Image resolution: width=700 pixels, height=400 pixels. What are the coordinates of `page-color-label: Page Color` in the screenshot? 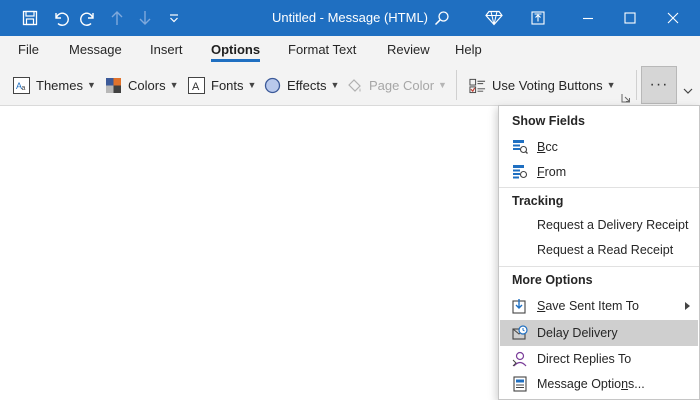 It's located at (402, 85).